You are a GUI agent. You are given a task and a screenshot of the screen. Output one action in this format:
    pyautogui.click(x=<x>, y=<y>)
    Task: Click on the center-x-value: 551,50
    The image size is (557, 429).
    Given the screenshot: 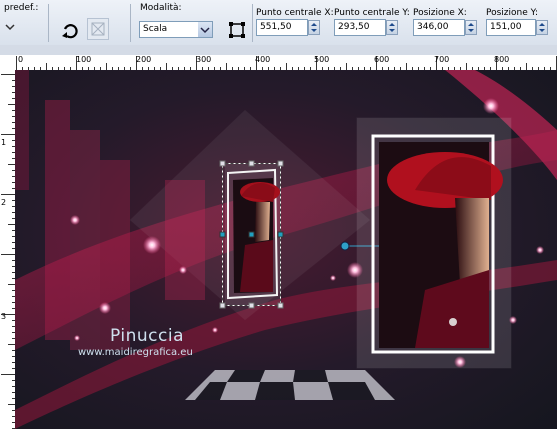 What is the action you would take?
    pyautogui.click(x=276, y=27)
    